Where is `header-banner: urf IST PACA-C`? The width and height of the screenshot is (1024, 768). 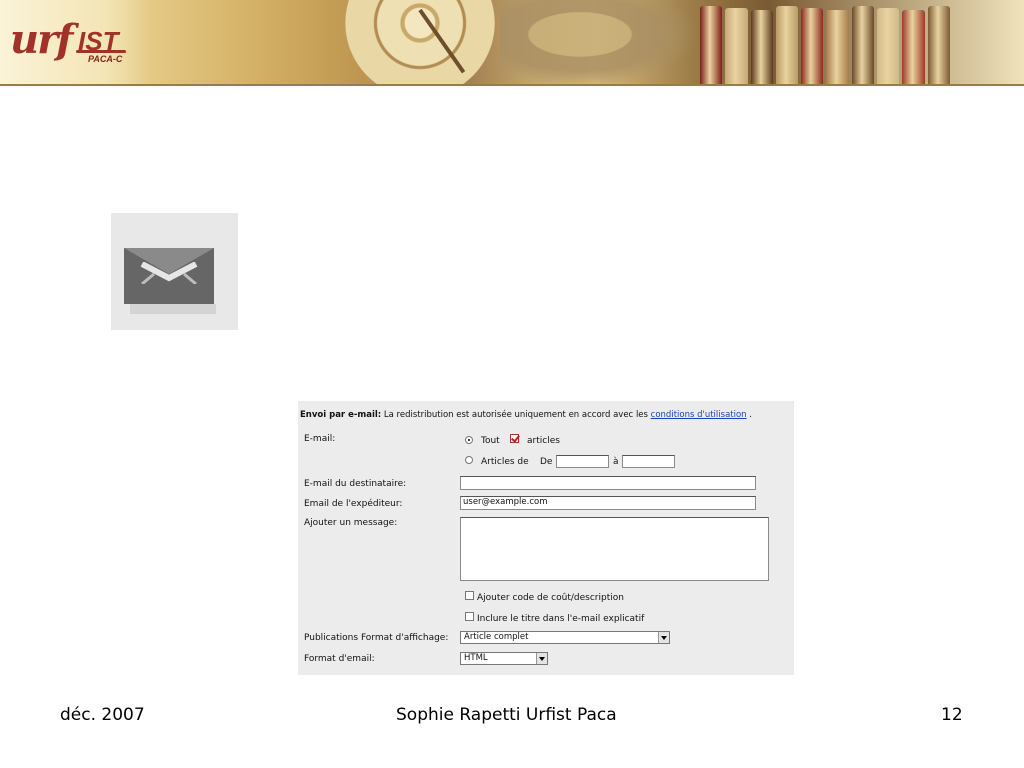
header-banner: urf IST PACA-C is located at coordinates (512, 43).